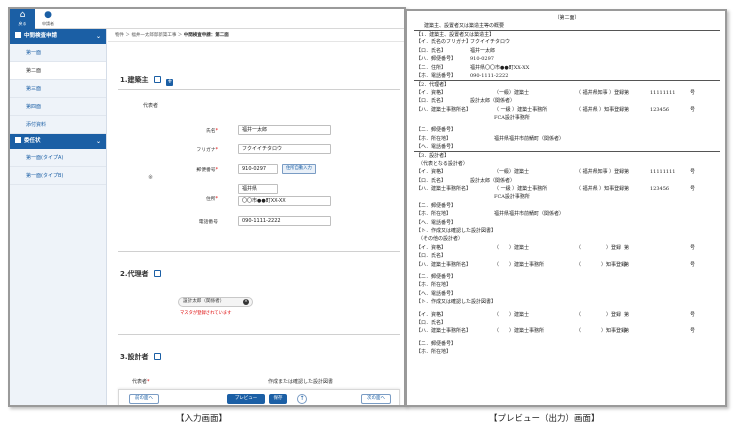 The image size is (735, 438). Describe the element at coordinates (544, 419) in the screenshot. I see `caption-preview-screen: 【プレビュー（出力）画面】` at that location.